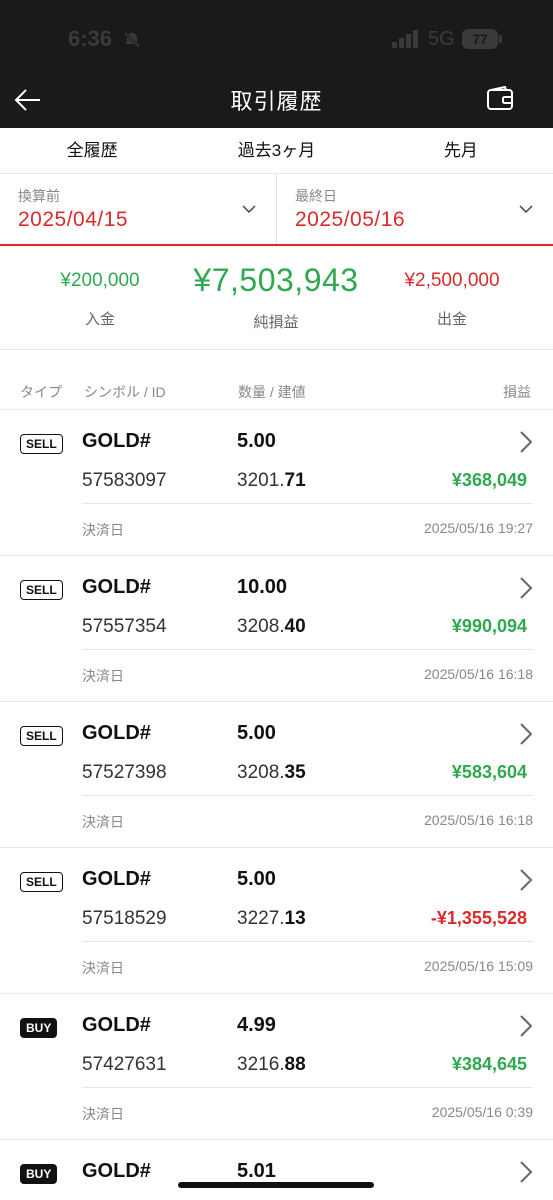 Image resolution: width=553 pixels, height=1200 pixels. I want to click on trade-qty: 4.99, so click(256, 1025).